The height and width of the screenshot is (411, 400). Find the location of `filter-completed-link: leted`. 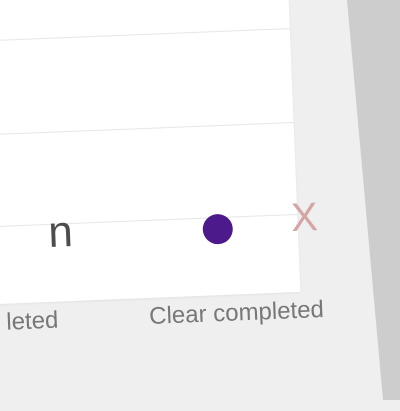

filter-completed-link: leted is located at coordinates (62, 320).